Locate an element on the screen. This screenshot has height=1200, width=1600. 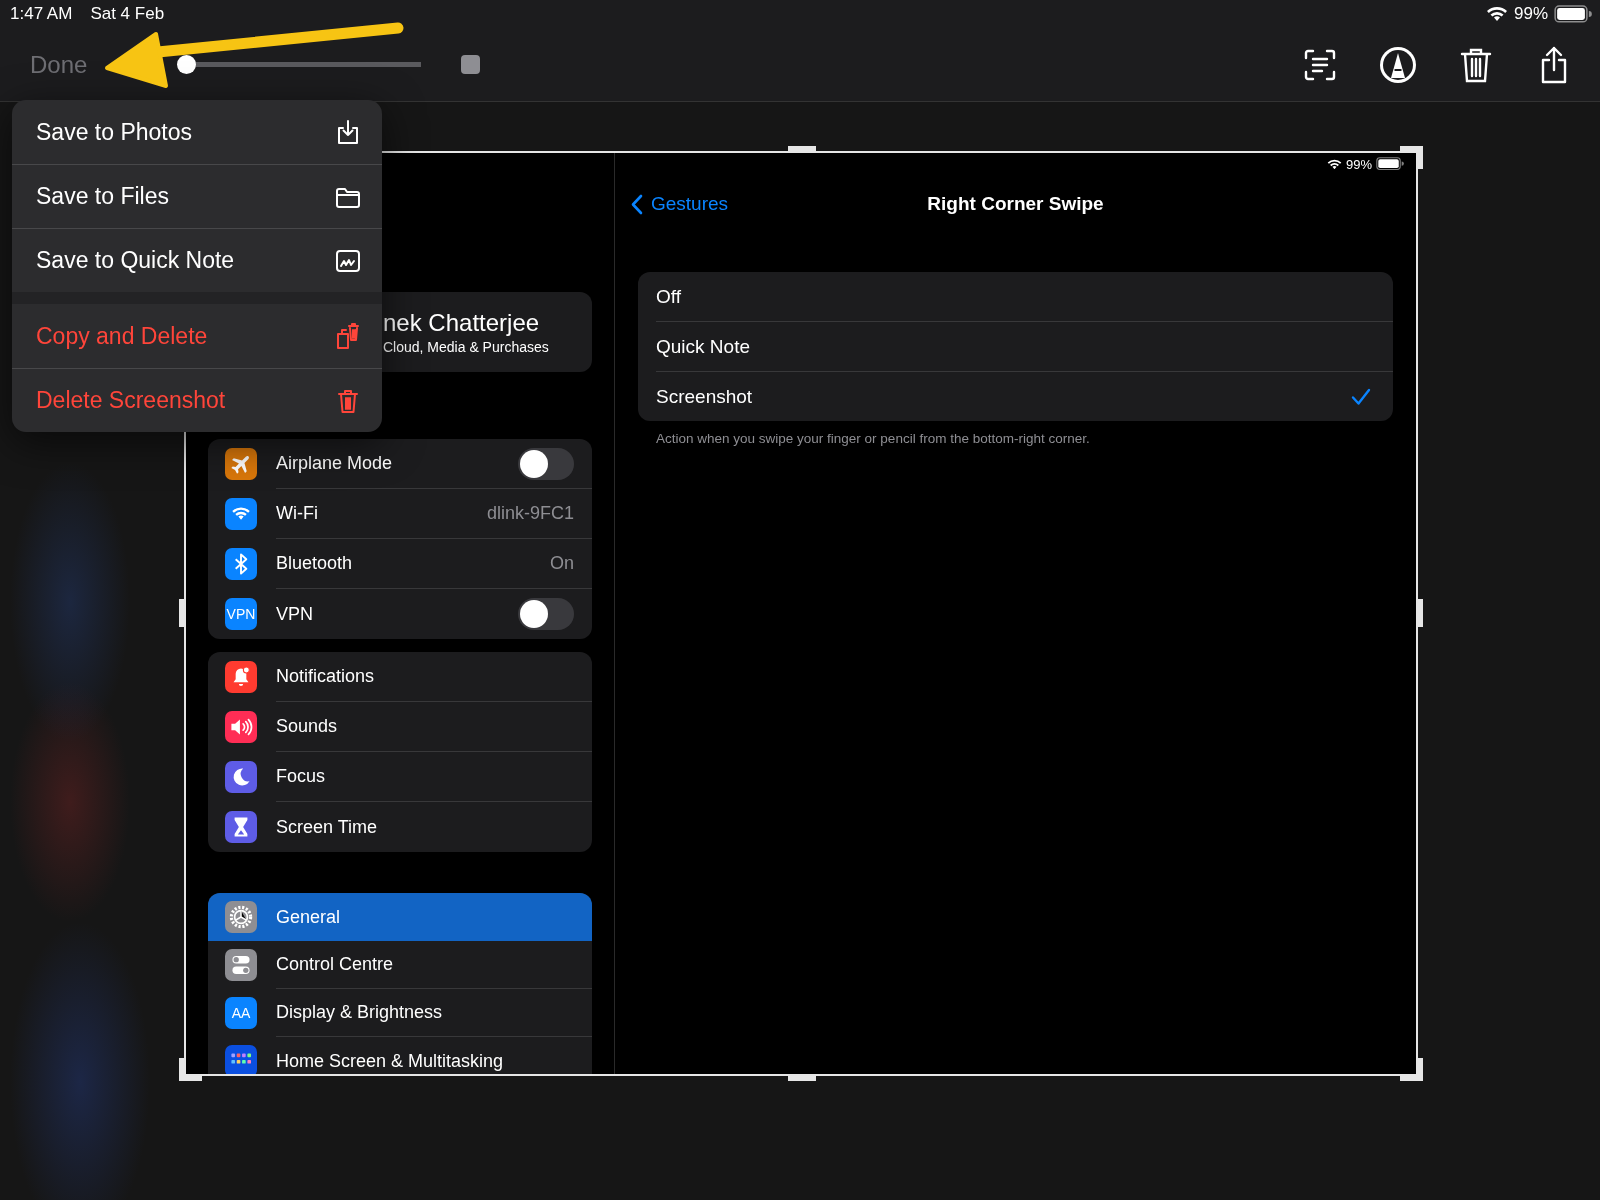
option-row: Screenshot is located at coordinates (1024, 396).